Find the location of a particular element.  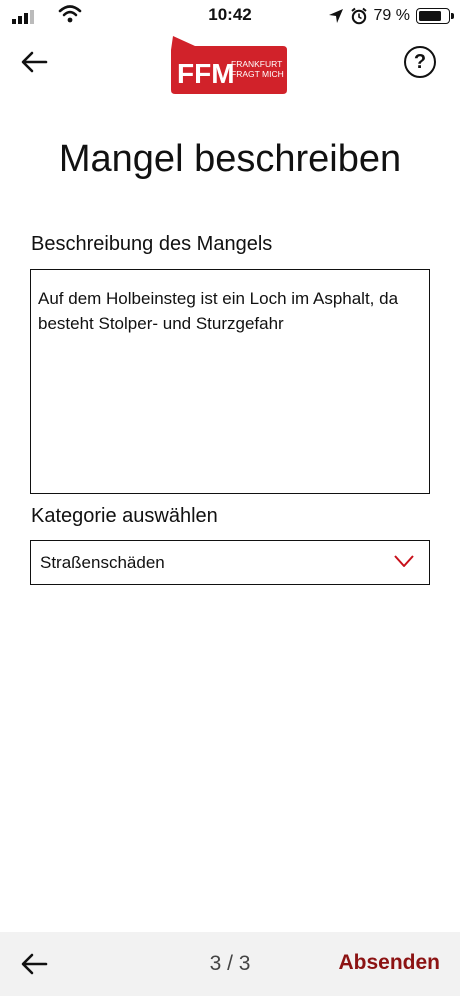

alarm-icon is located at coordinates (358, 16).